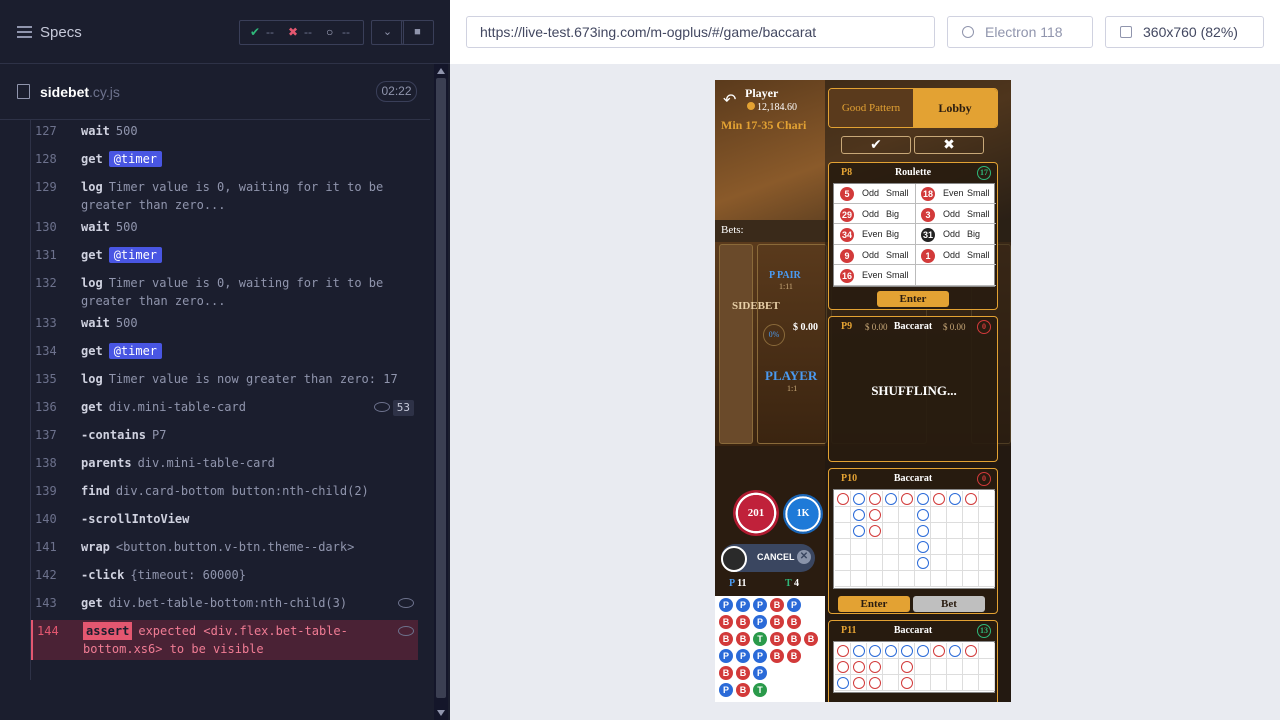 This screenshot has width=1280, height=720. I want to click on bet-amount: $ 0.00, so click(954, 327).